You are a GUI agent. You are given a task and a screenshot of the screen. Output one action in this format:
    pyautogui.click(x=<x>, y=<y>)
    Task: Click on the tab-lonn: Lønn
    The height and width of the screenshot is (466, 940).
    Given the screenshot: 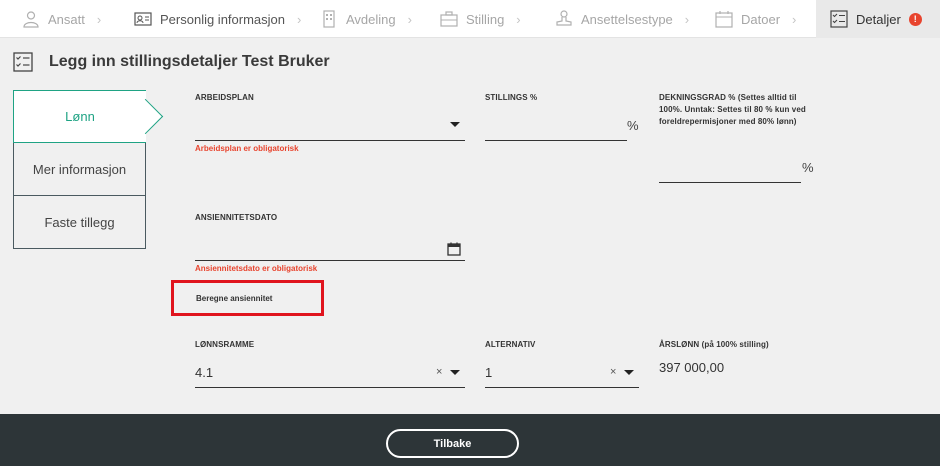 What is the action you would take?
    pyautogui.click(x=79, y=116)
    